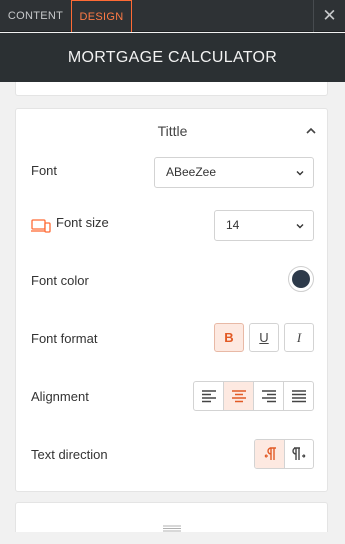 Image resolution: width=345 pixels, height=544 pixels. I want to click on align-left-icon, so click(209, 396).